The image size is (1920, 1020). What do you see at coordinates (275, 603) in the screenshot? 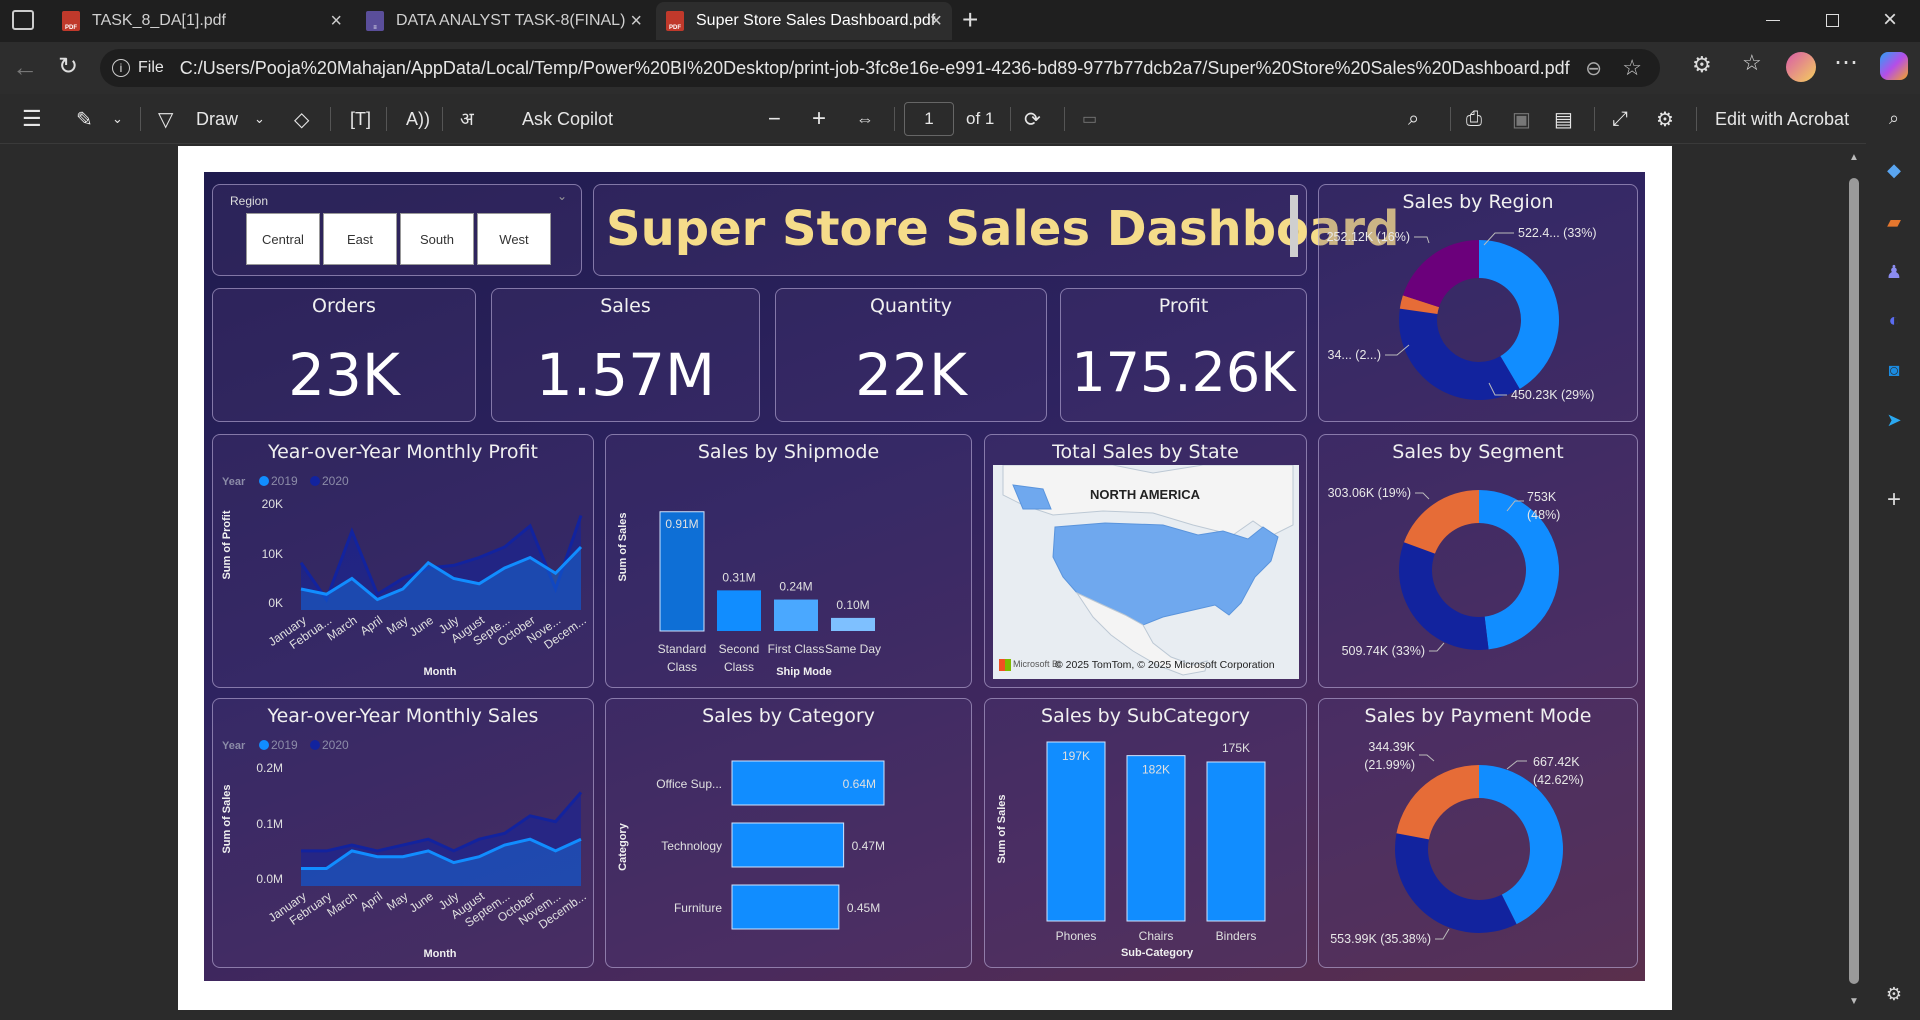
I see `y-tick: 0K` at bounding box center [275, 603].